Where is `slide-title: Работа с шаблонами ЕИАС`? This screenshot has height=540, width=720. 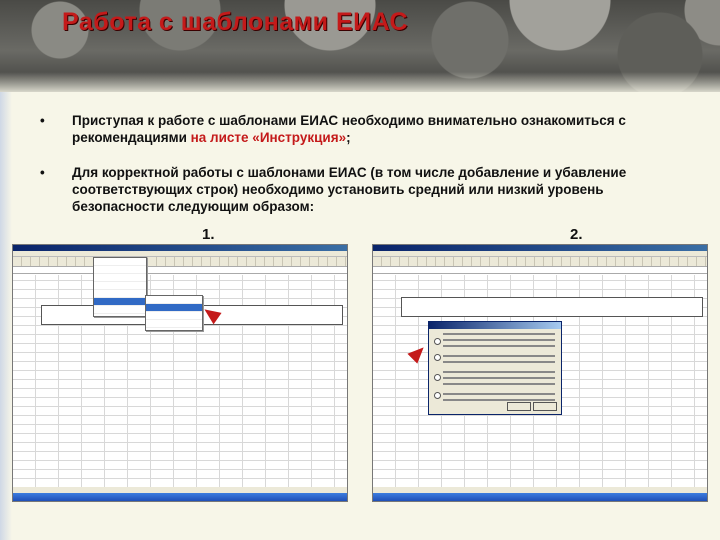 slide-title: Работа с шаблонами ЕИАС is located at coordinates (235, 22).